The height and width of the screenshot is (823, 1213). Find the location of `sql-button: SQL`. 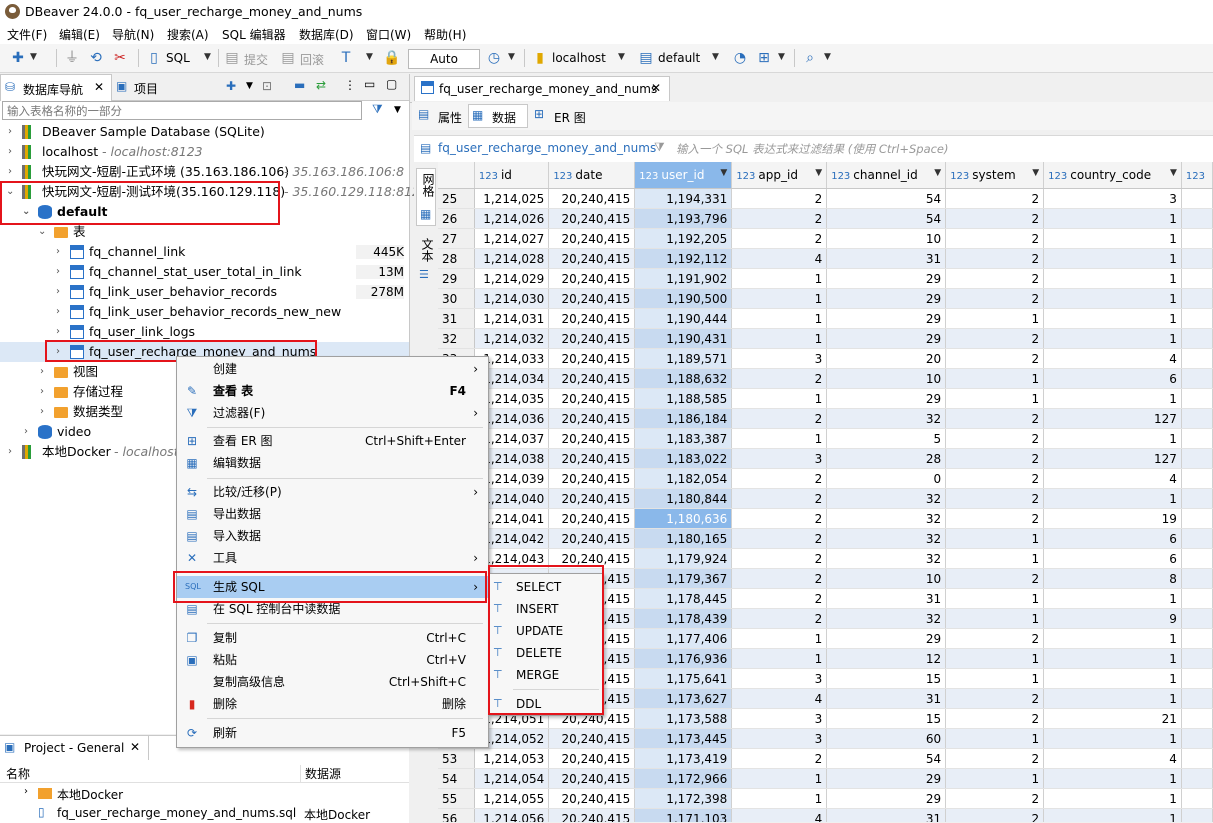

sql-button: SQL is located at coordinates (178, 58).